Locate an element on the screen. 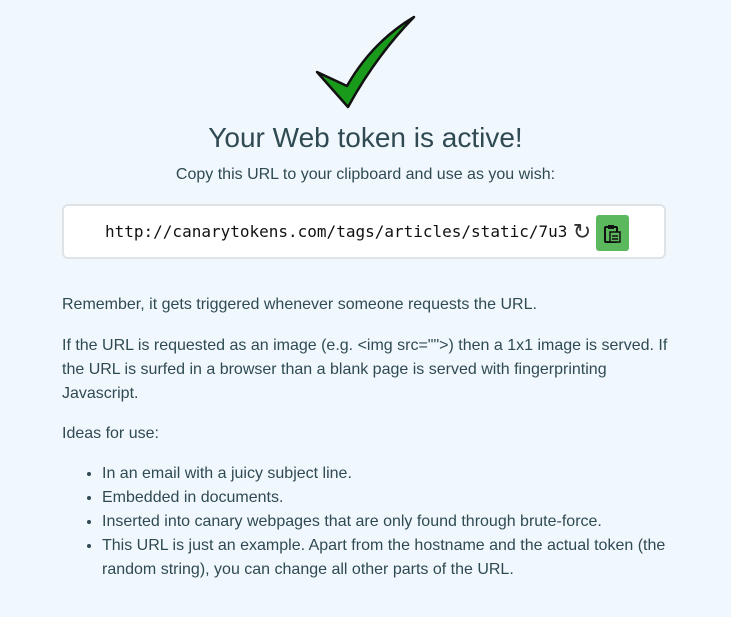 The height and width of the screenshot is (617, 731). clipboard-icon is located at coordinates (612, 234).